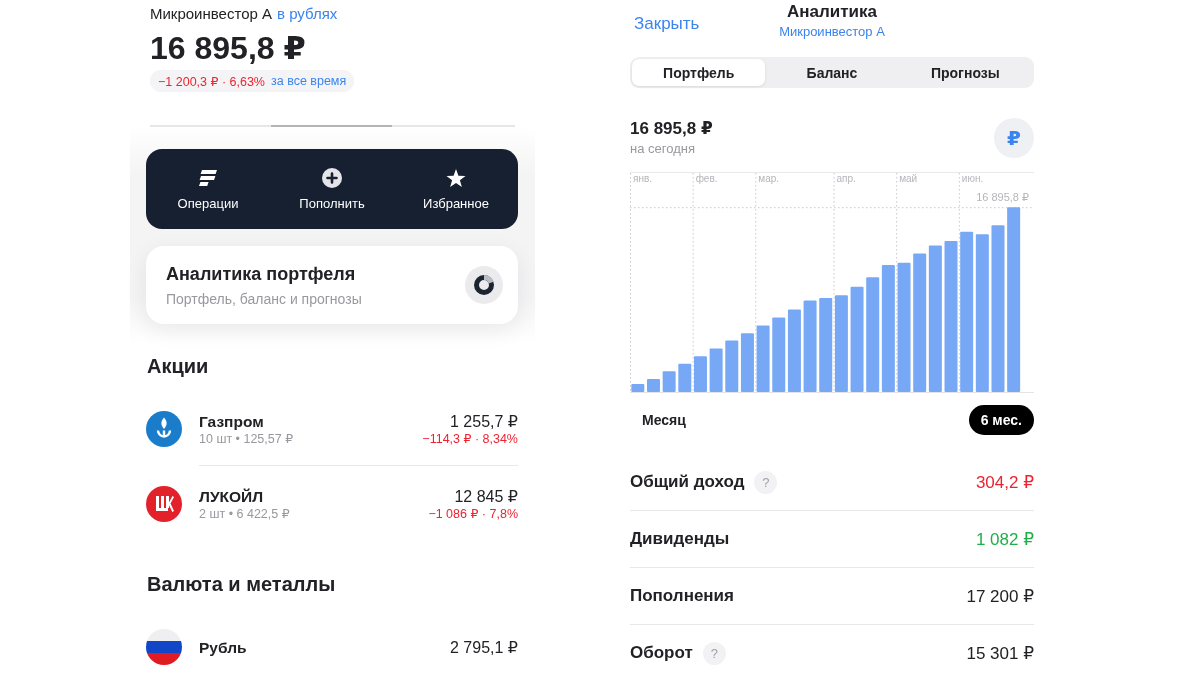  I want to click on card-subtitle: Портфель, баланс и прогнозы, so click(264, 298).